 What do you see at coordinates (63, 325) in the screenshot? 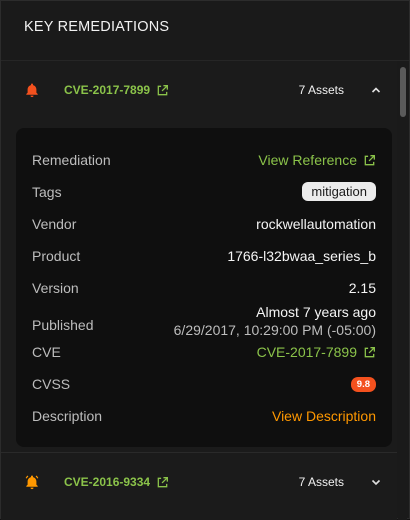
I see `published-label: Published` at bounding box center [63, 325].